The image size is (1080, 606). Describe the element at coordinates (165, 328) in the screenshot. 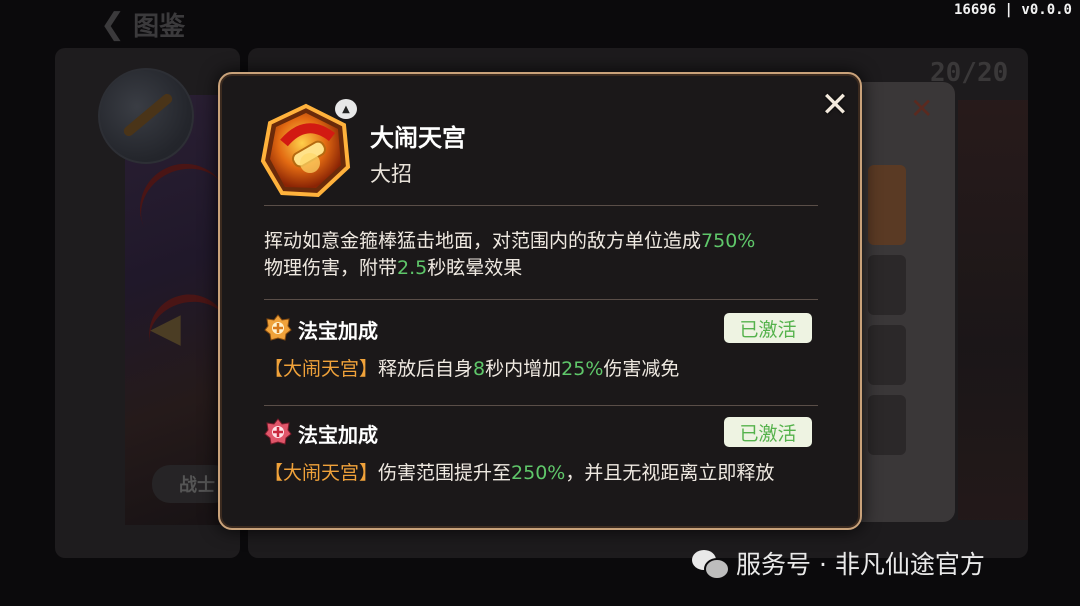

I see `arrow-left-icon: ◀` at that location.